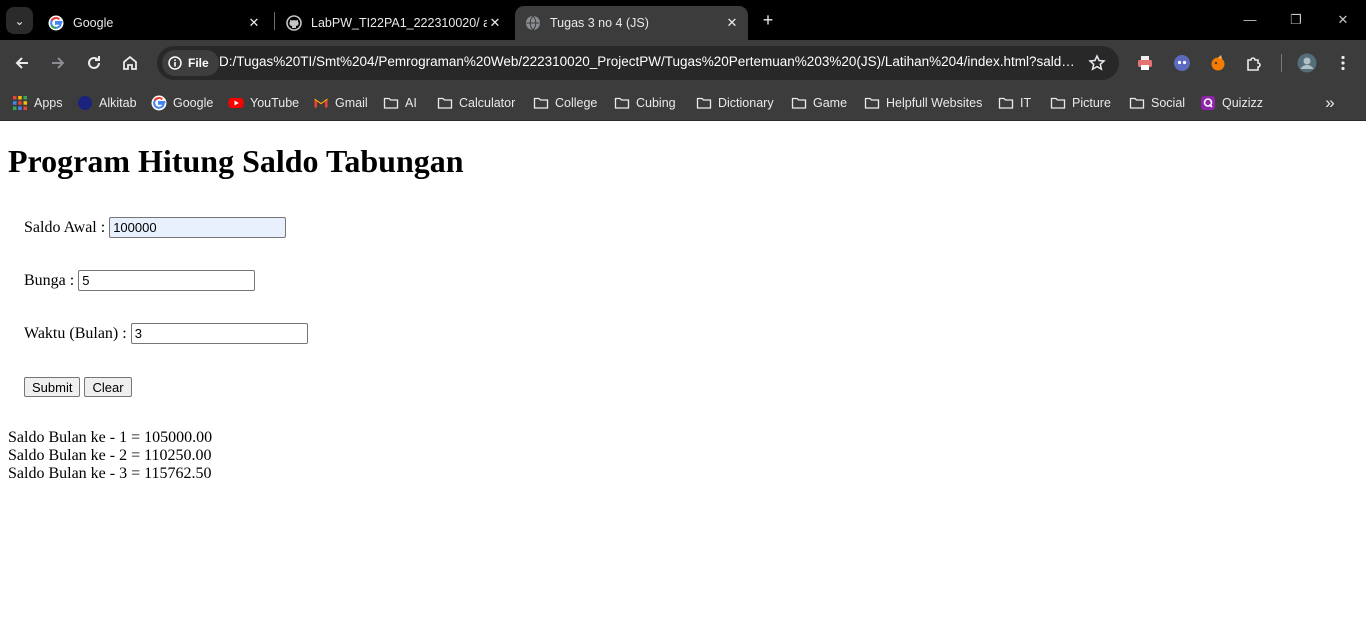  What do you see at coordinates (22, 63) in the screenshot?
I see `back-button` at bounding box center [22, 63].